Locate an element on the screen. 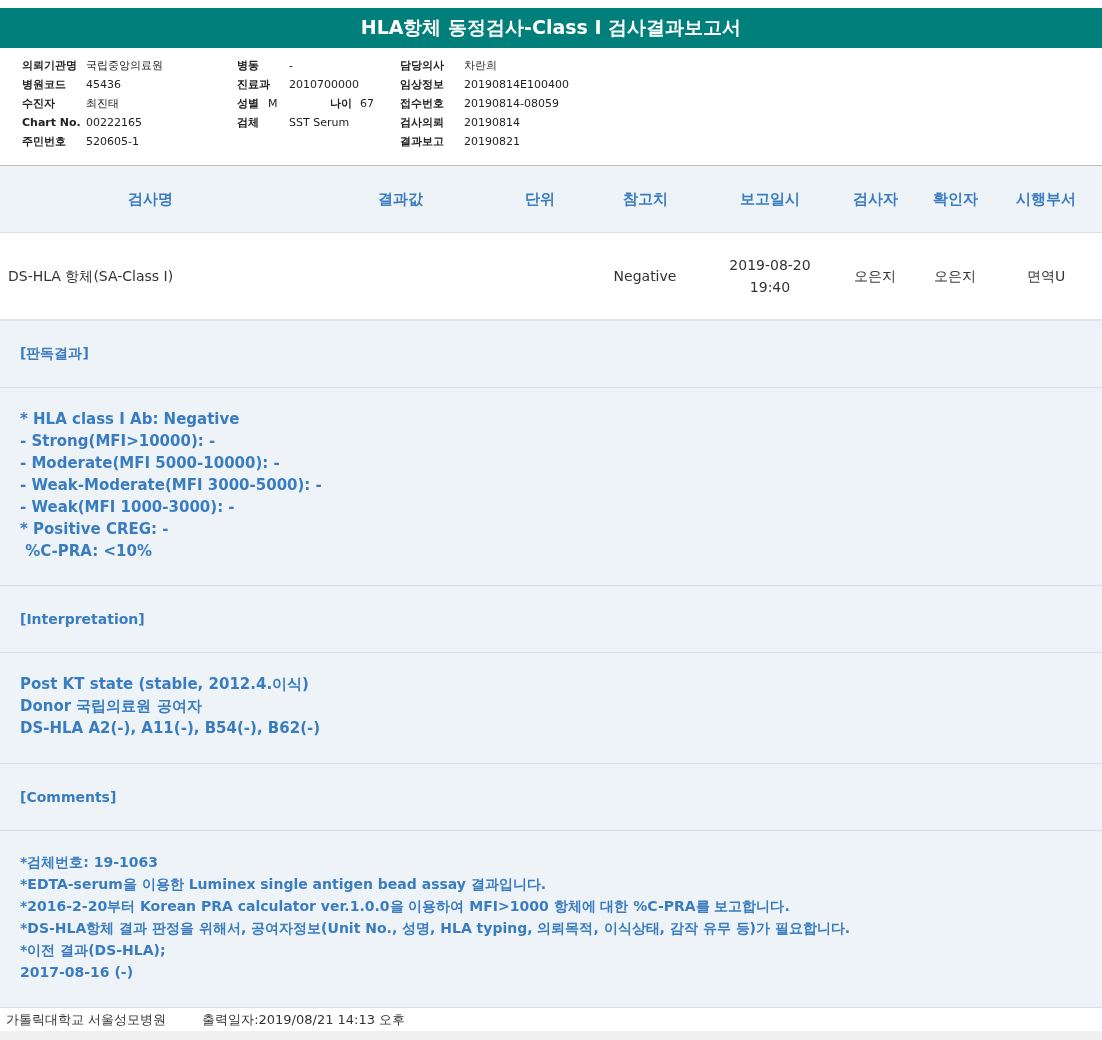 The image size is (1102, 1040). section-heading: [Comments] is located at coordinates (68, 797).